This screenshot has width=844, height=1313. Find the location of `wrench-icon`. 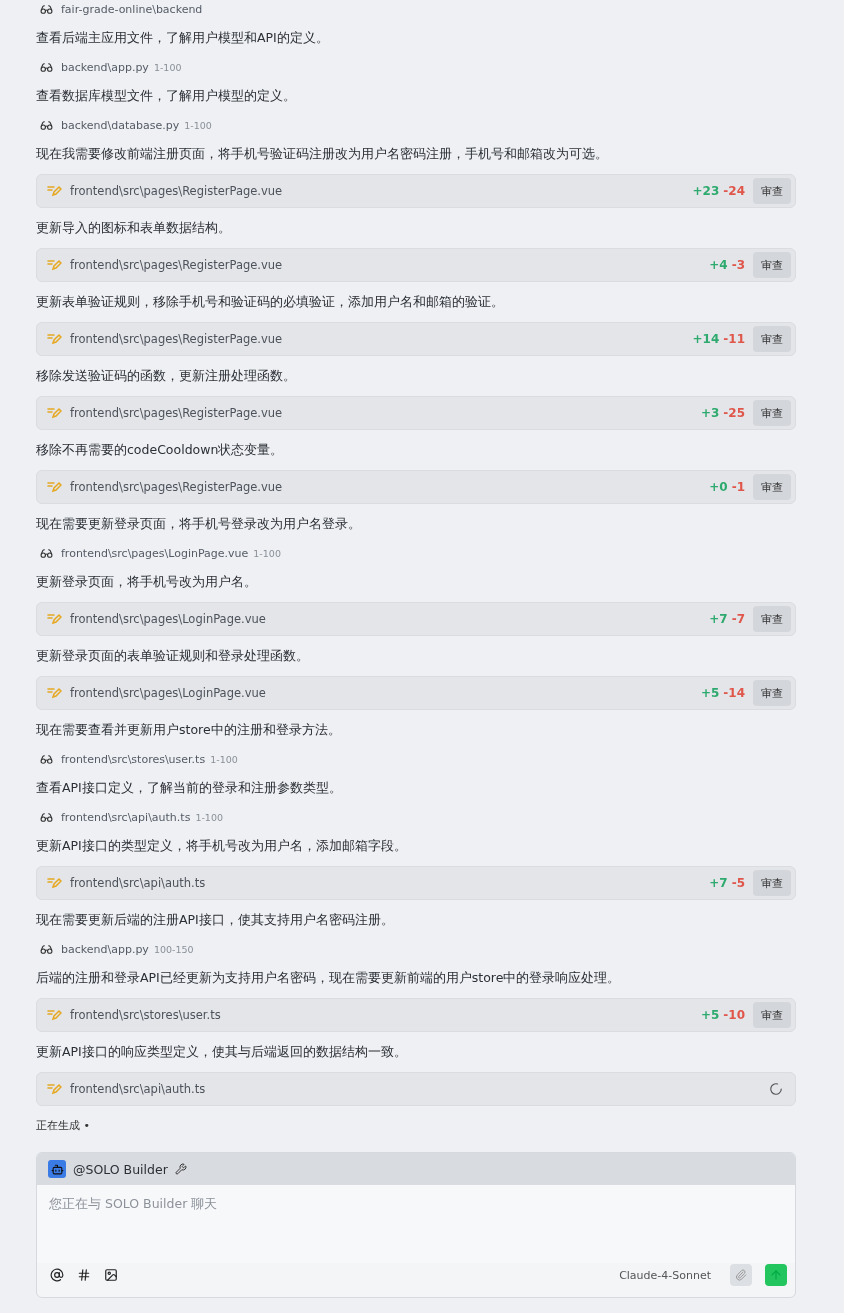

wrench-icon is located at coordinates (180, 1169).